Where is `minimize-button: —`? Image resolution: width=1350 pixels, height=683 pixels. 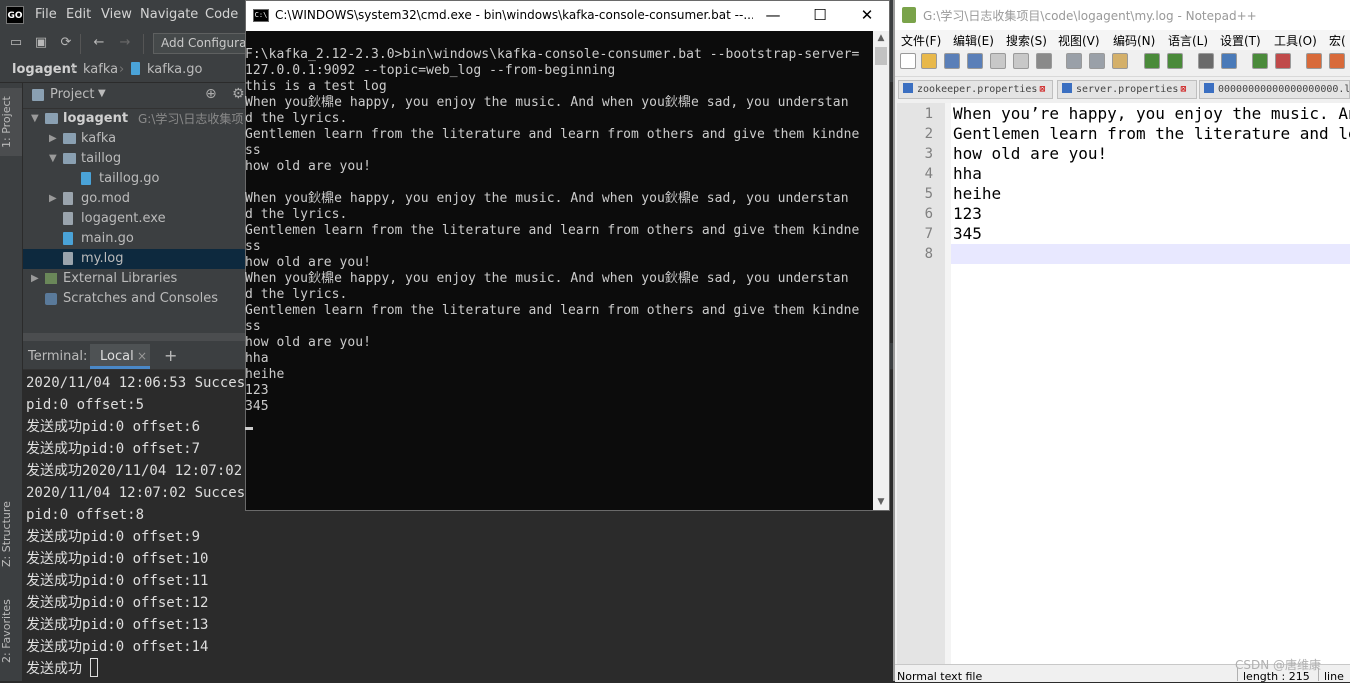 minimize-button: — is located at coordinates (773, 15).